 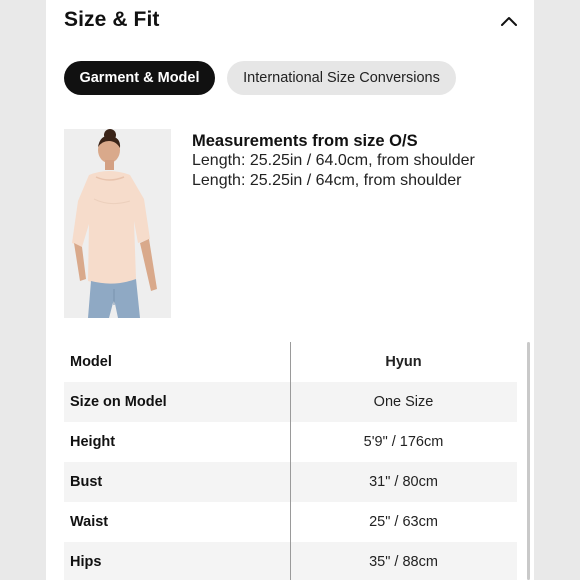 I want to click on size-fit-header: Size & Fit, so click(x=292, y=22).